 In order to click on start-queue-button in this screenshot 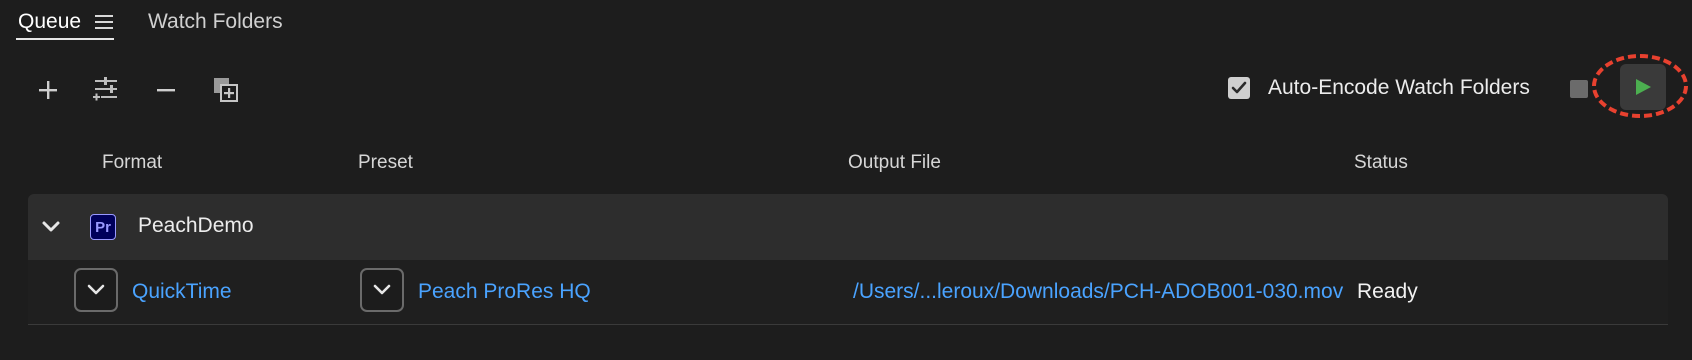, I will do `click(1643, 87)`.